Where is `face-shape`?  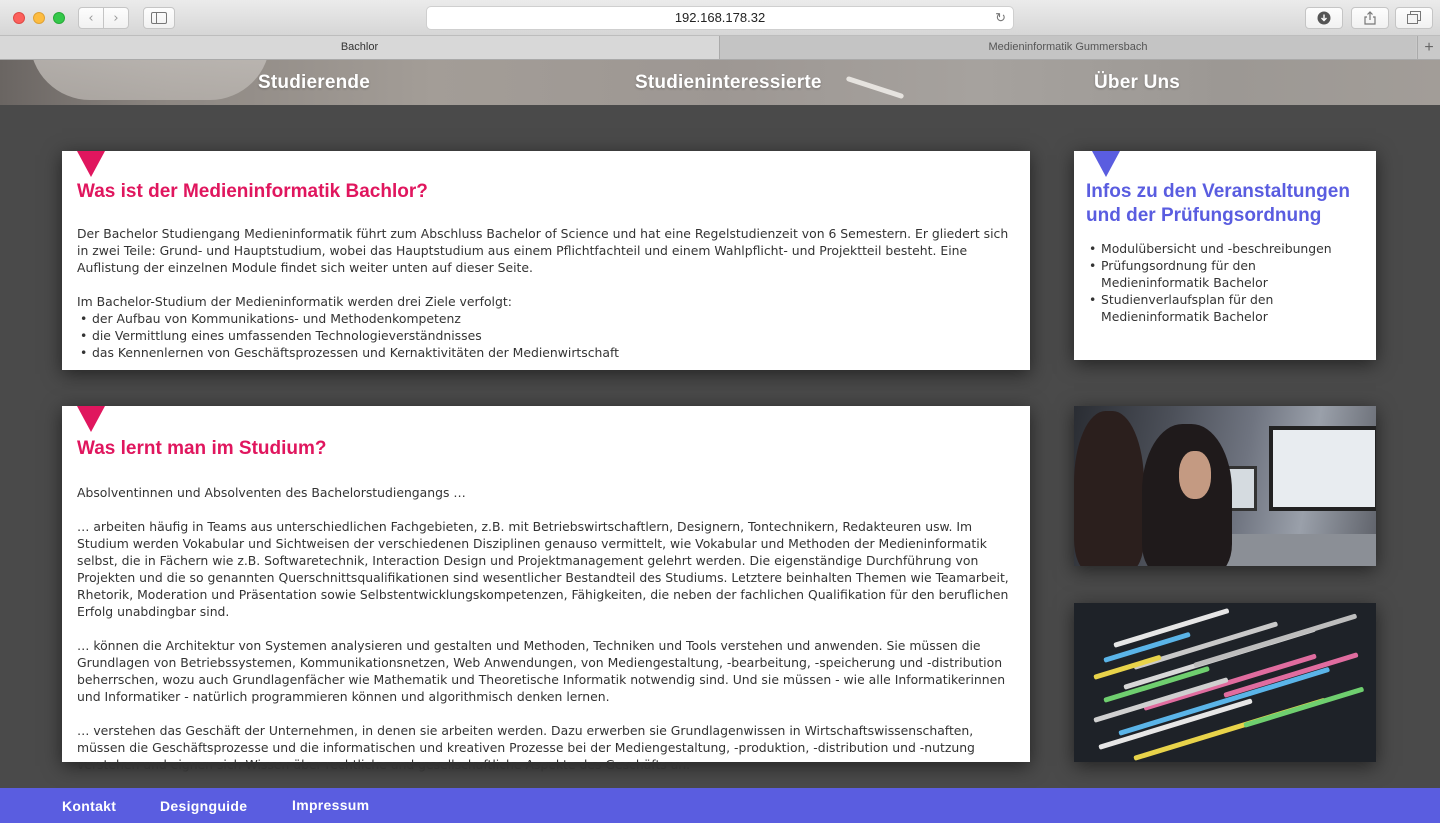 face-shape is located at coordinates (1195, 475).